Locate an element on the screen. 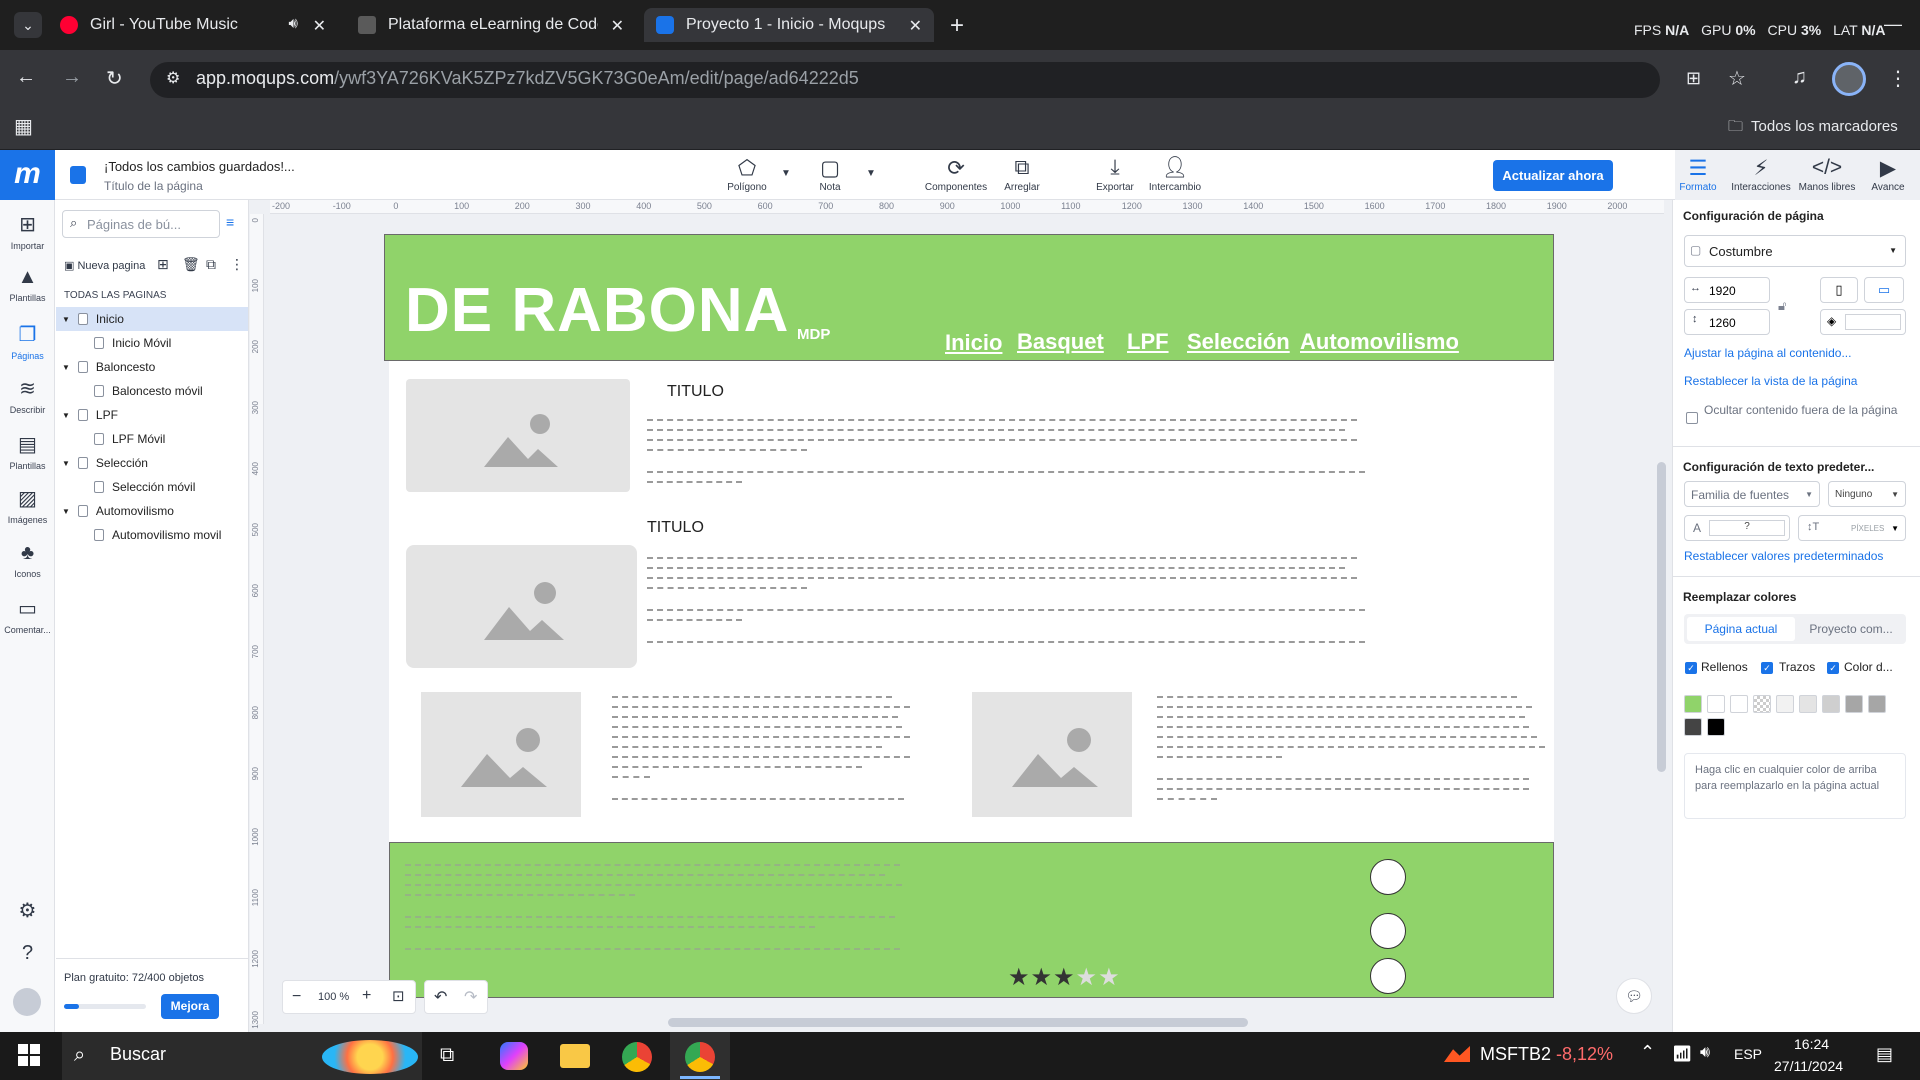  scope-current-page: Página actual is located at coordinates (1741, 629).